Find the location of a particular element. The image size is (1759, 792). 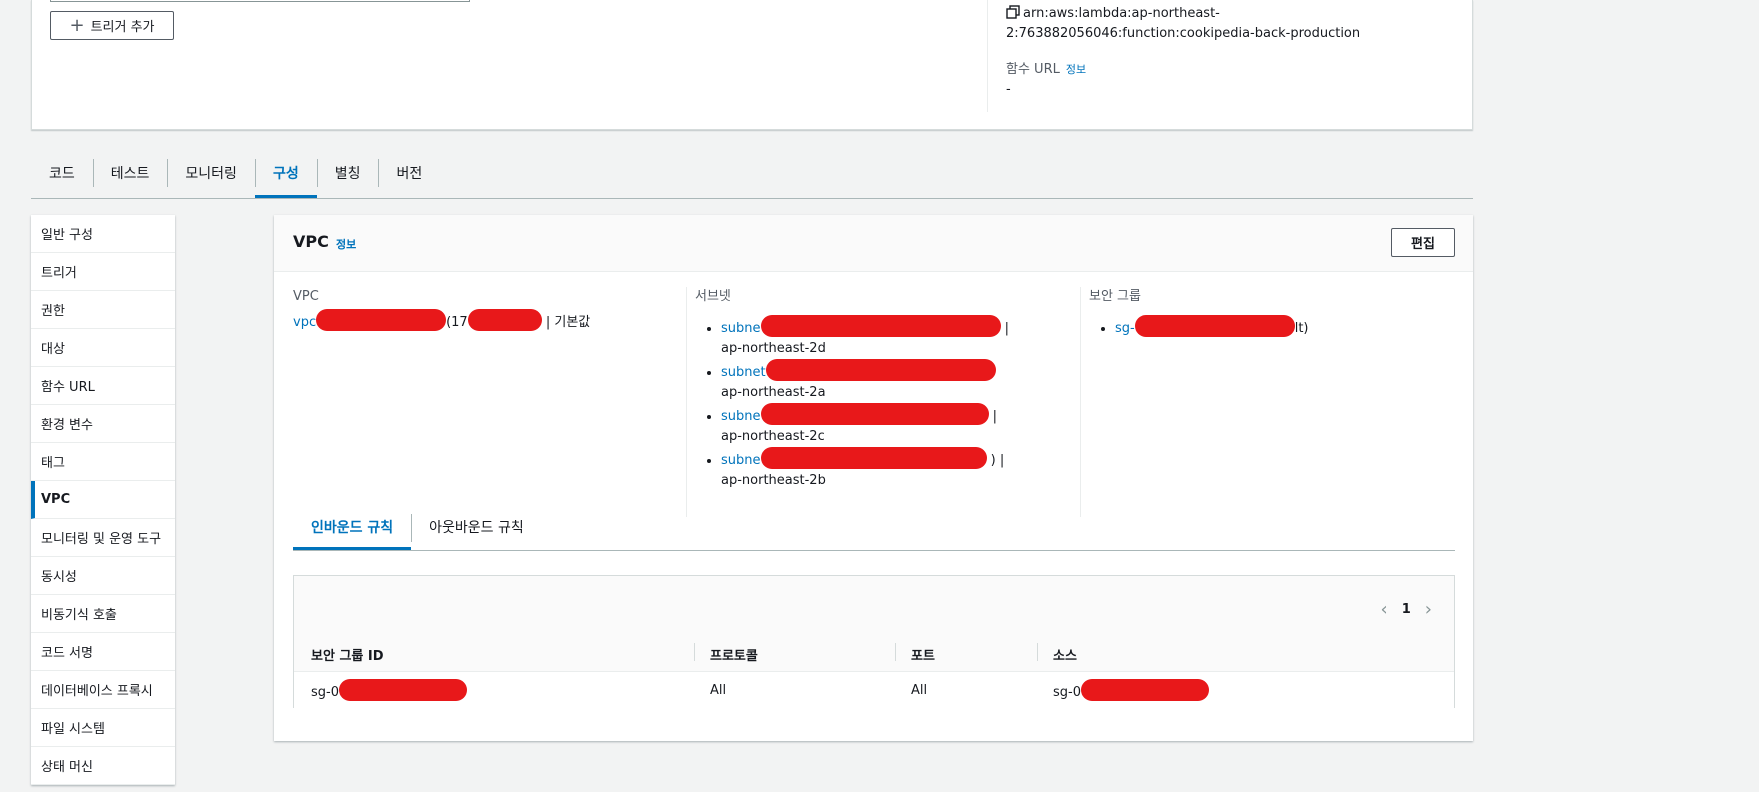

source-text: sg-0 is located at coordinates (1067, 692).